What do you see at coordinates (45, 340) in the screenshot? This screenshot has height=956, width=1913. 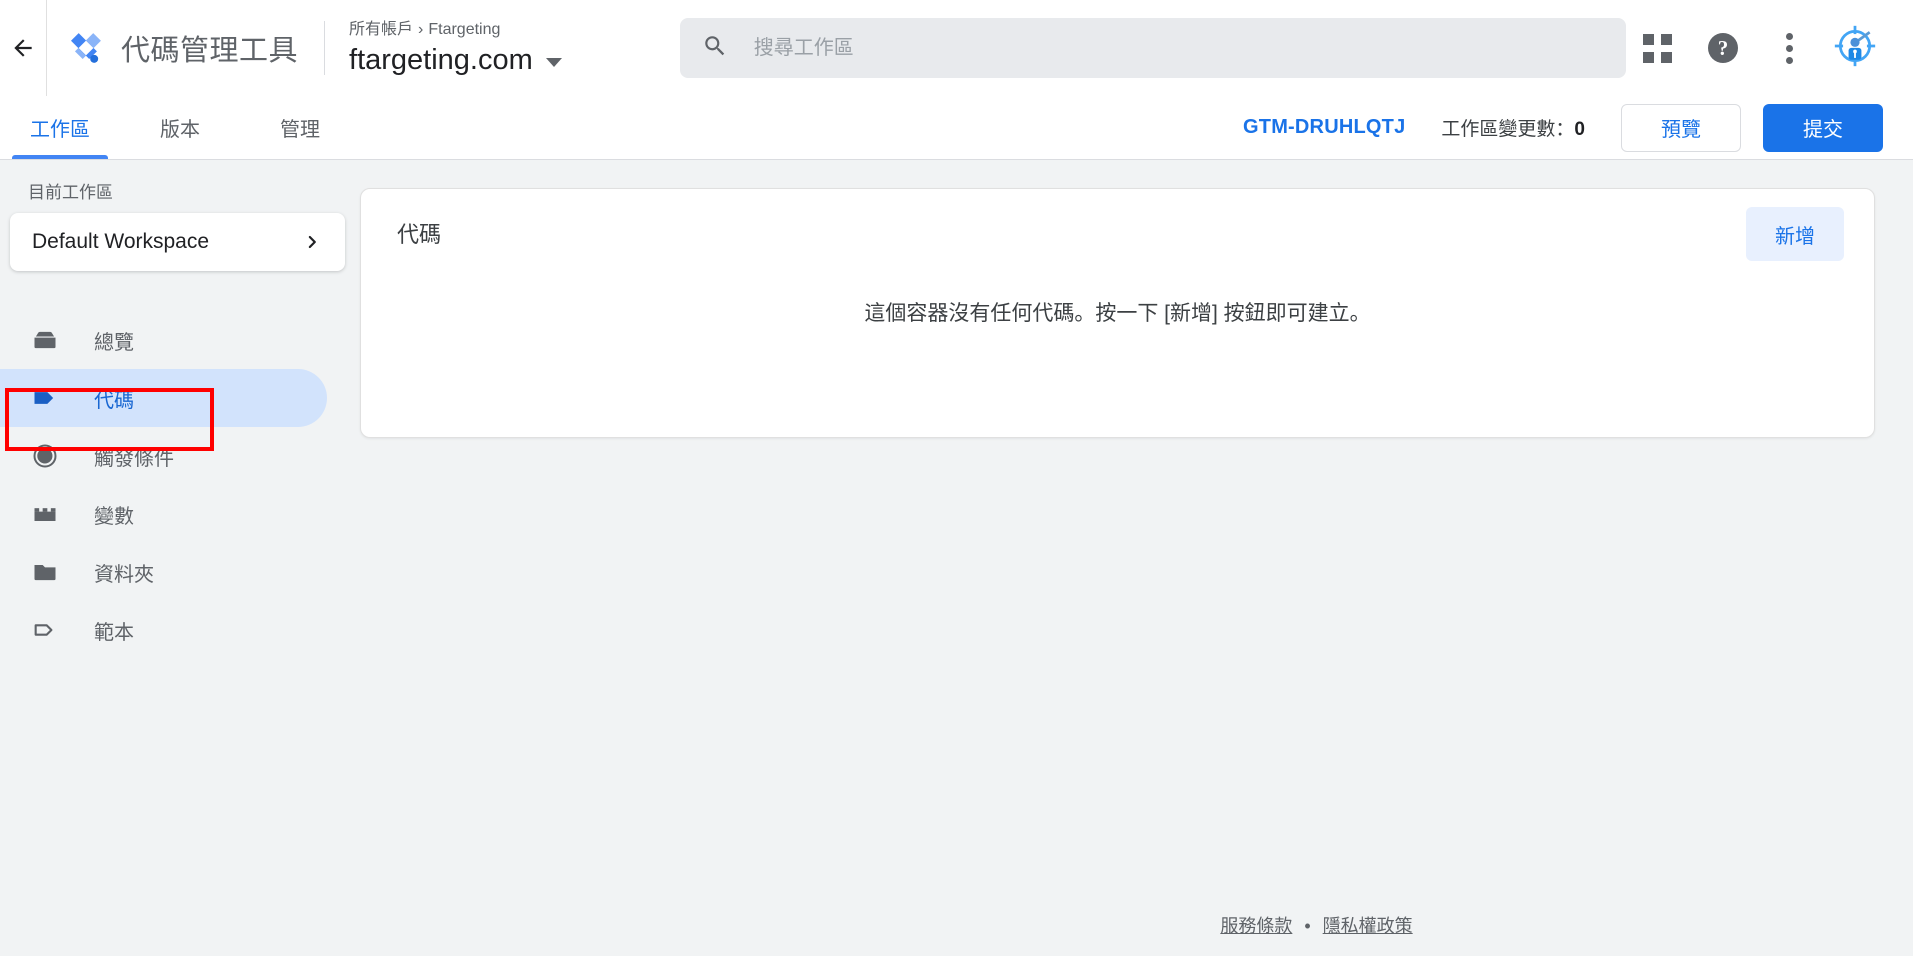 I see `overview-box-icon` at bounding box center [45, 340].